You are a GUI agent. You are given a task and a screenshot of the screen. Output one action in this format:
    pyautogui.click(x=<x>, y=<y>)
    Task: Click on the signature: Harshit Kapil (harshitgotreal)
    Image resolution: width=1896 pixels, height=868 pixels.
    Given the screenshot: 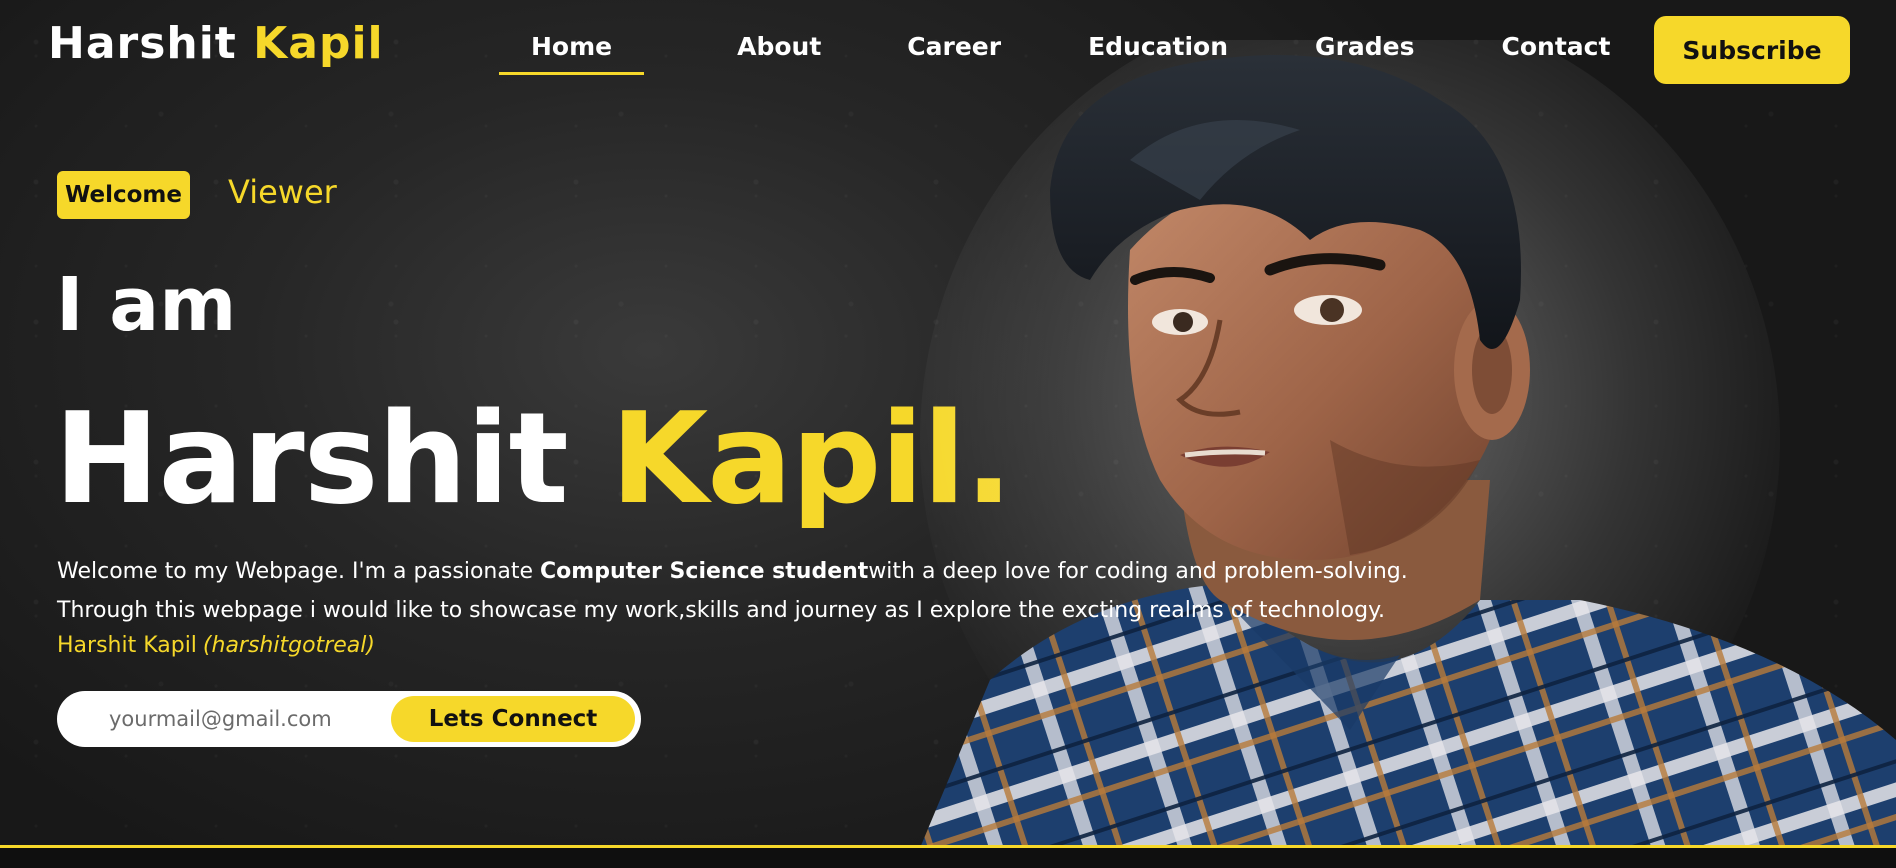 What is the action you would take?
    pyautogui.click(x=216, y=645)
    